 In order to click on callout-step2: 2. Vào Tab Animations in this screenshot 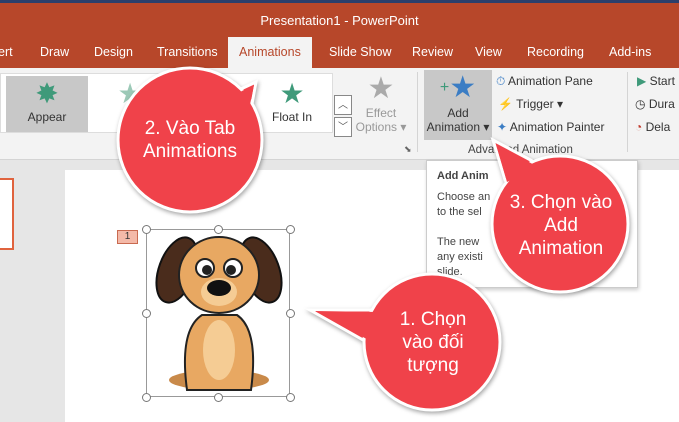, I will do `click(190, 140)`.